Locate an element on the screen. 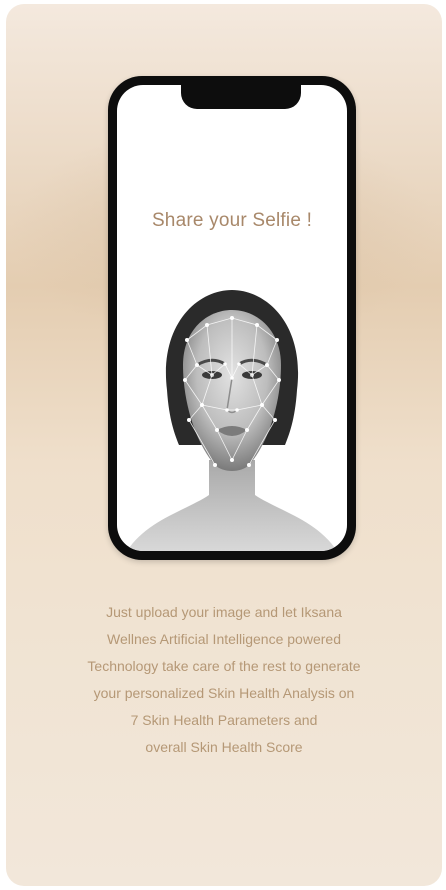 This screenshot has height=890, width=446. description-line: overall Skin Health Score is located at coordinates (224, 747).